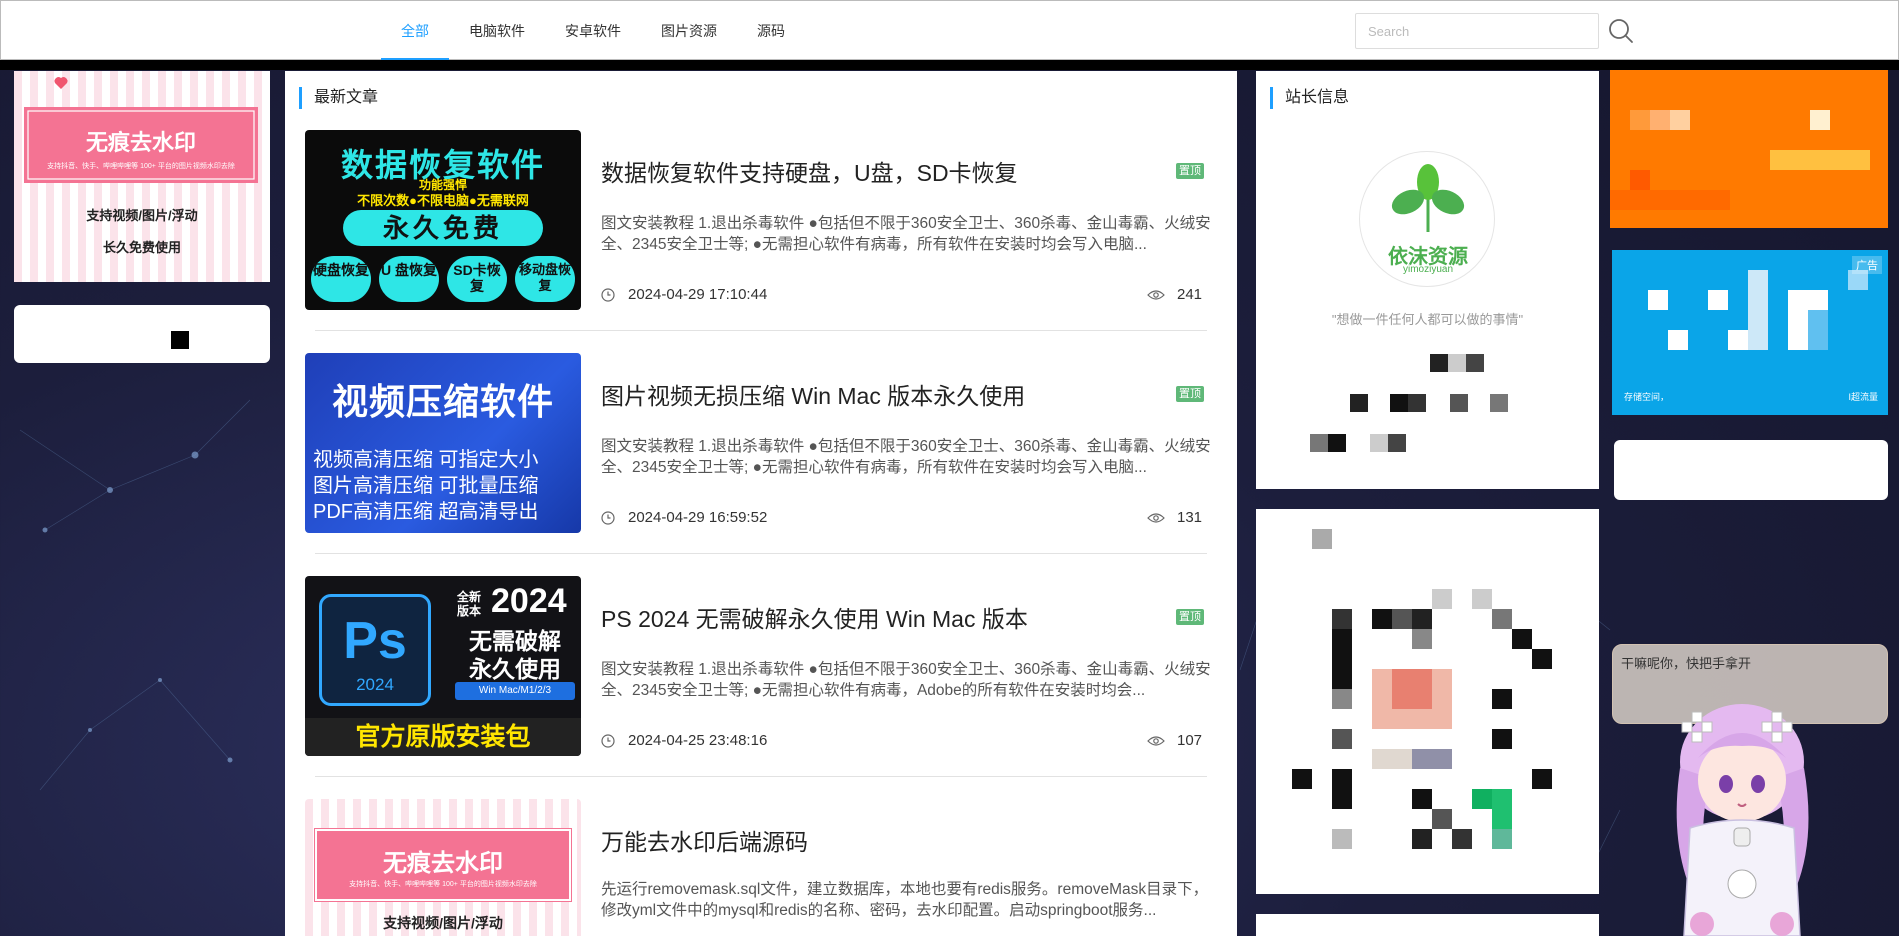 The width and height of the screenshot is (1899, 936). I want to click on thumb-text: 不限次数●不限电脑●无需联网, so click(443, 200).